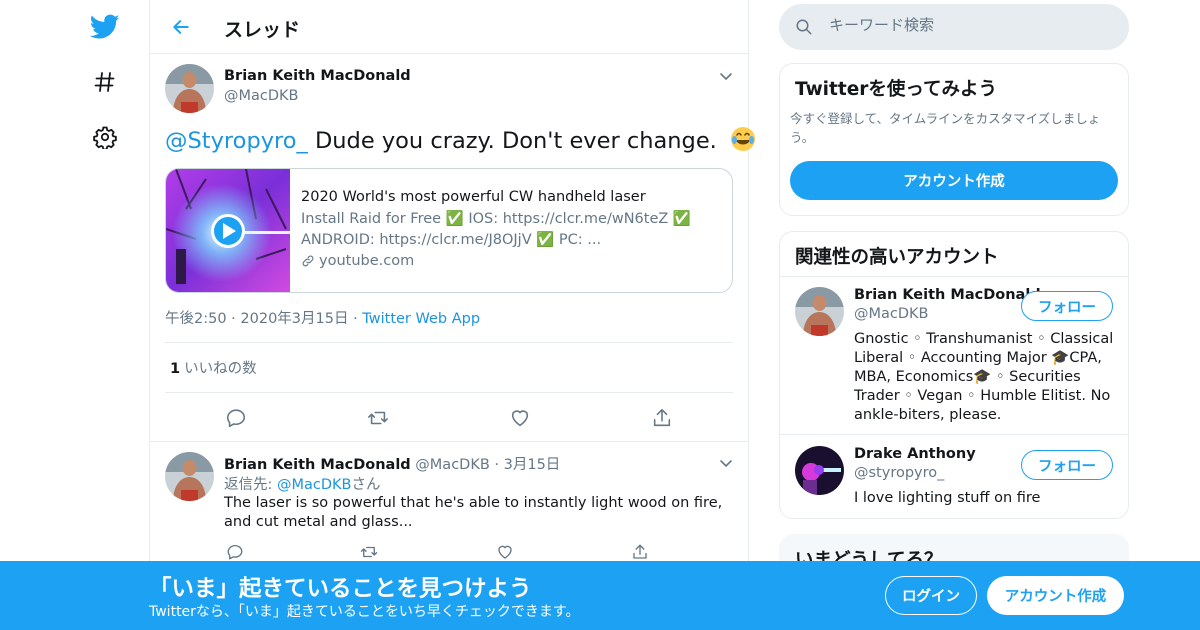  Describe the element at coordinates (196, 319) in the screenshot. I see `tweet-time: 午後2:50` at that location.